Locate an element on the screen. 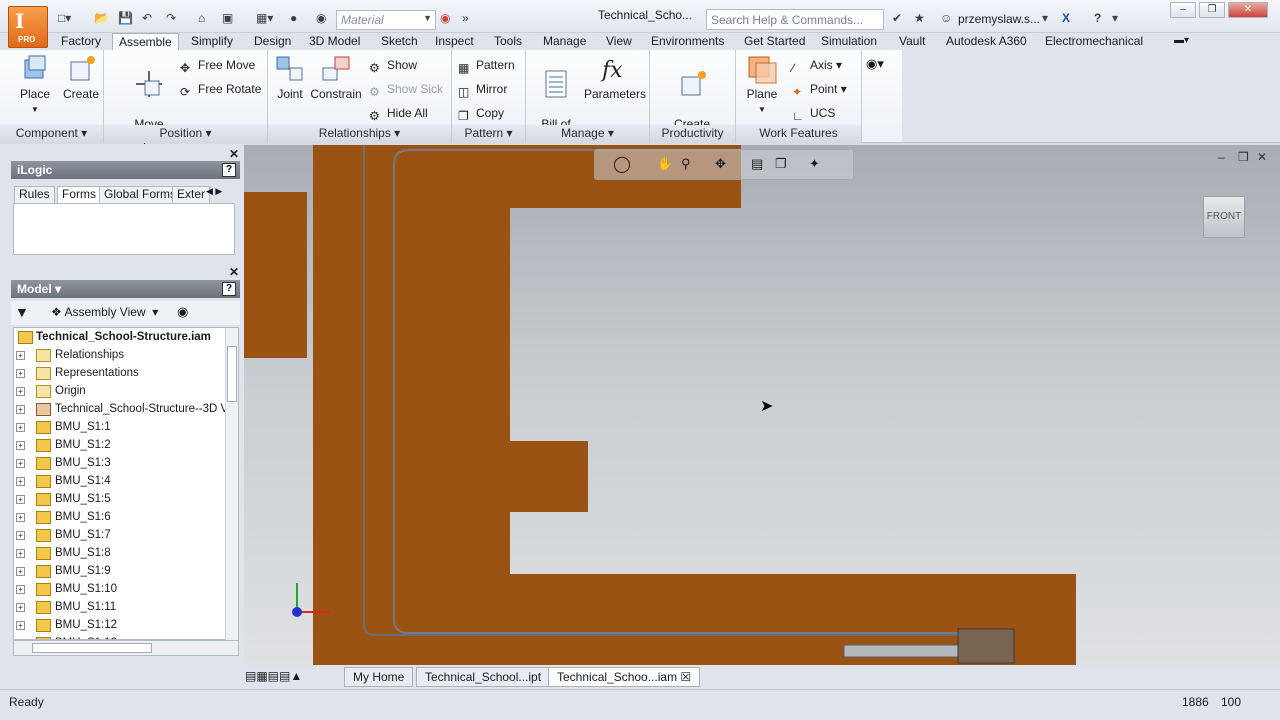  tab-assembly-document: Technical_Schoo...iam ☒ is located at coordinates (624, 677).